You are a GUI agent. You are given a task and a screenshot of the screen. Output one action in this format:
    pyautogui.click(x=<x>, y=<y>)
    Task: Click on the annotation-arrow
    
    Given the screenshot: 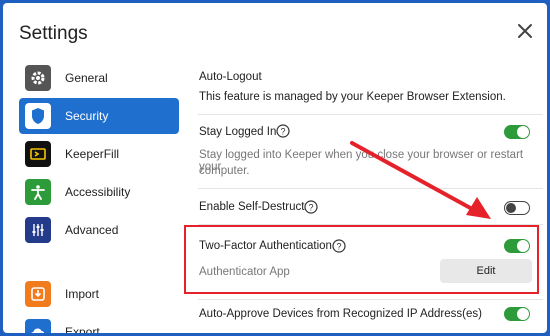 What is the action you would take?
    pyautogui.click(x=420, y=180)
    